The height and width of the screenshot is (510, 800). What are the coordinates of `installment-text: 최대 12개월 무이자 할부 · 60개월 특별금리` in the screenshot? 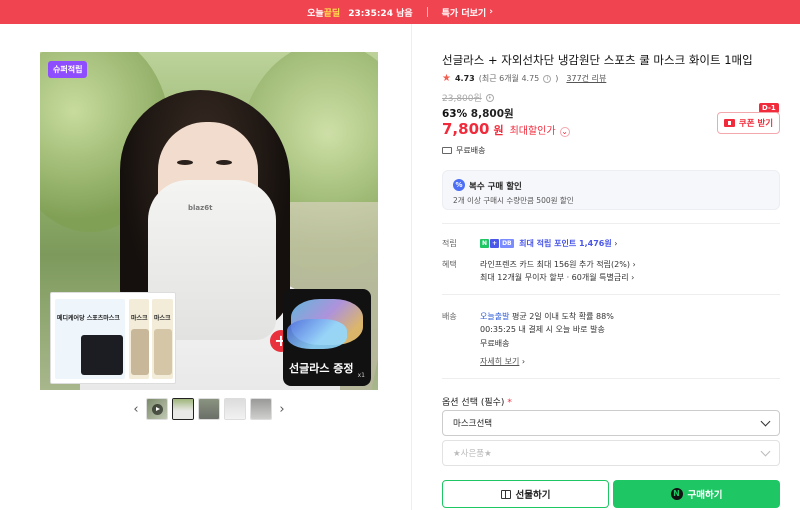 It's located at (554, 277).